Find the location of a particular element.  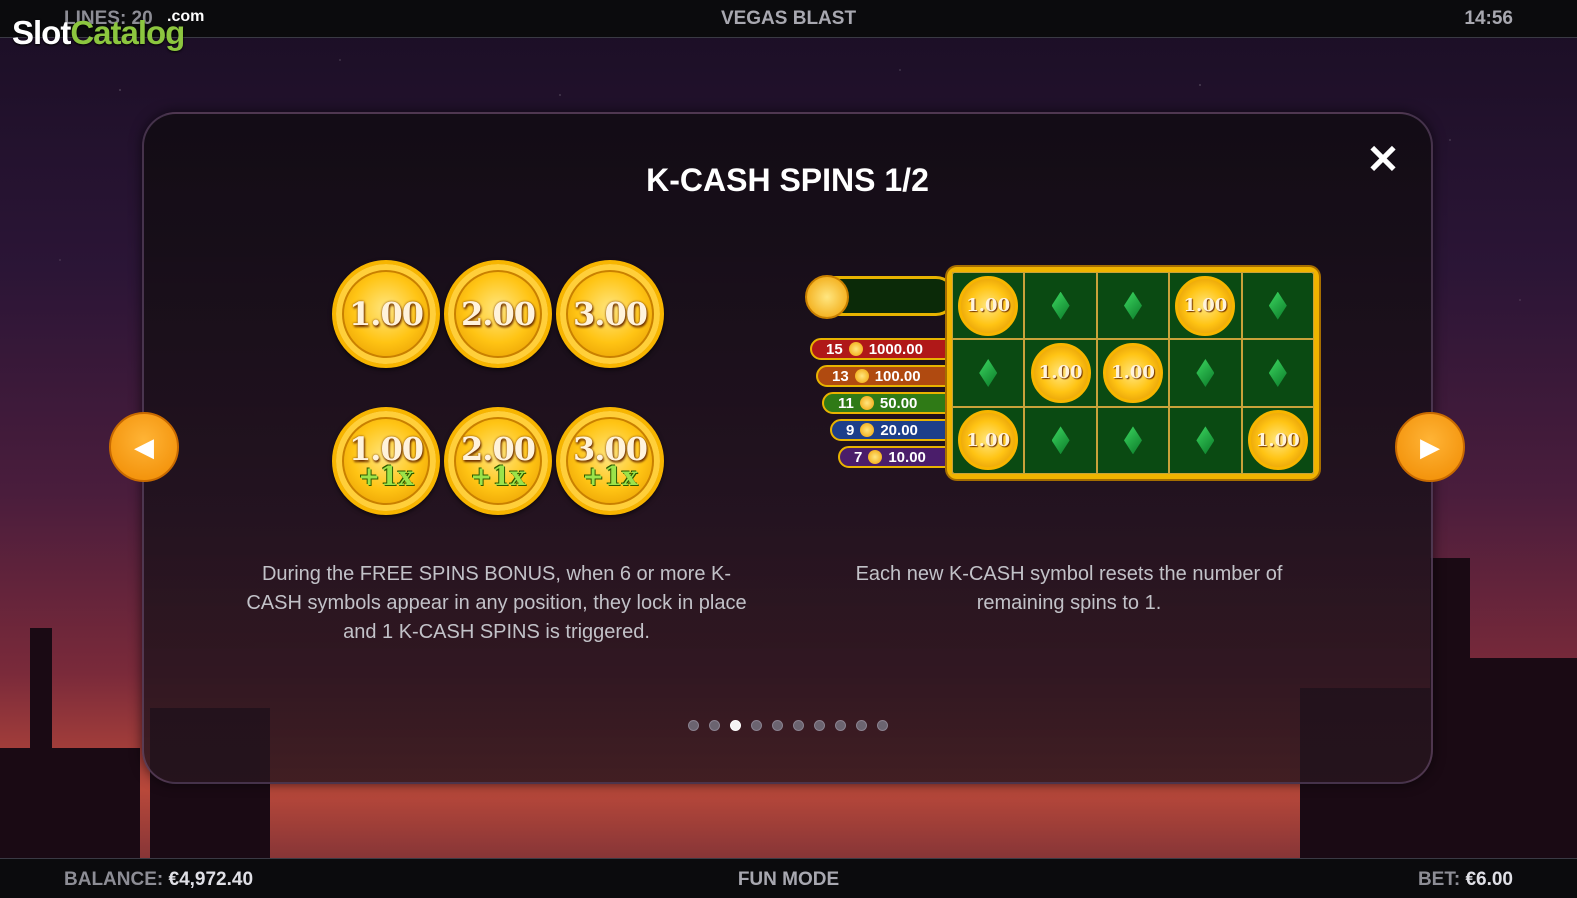

example-reel-grid: 1.00 1.00 1.00 1.00 1.00 1.00 is located at coordinates (1133, 373).